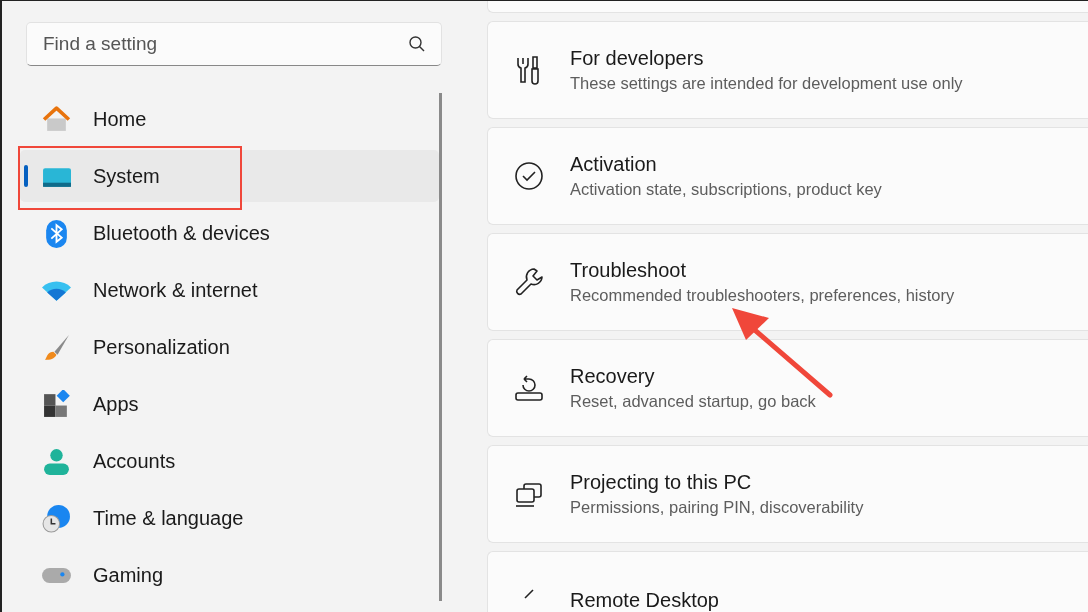  I want to click on settings-card: Projecting to this PC Permissions, pairing PIN, discoverability, so click(787, 494).